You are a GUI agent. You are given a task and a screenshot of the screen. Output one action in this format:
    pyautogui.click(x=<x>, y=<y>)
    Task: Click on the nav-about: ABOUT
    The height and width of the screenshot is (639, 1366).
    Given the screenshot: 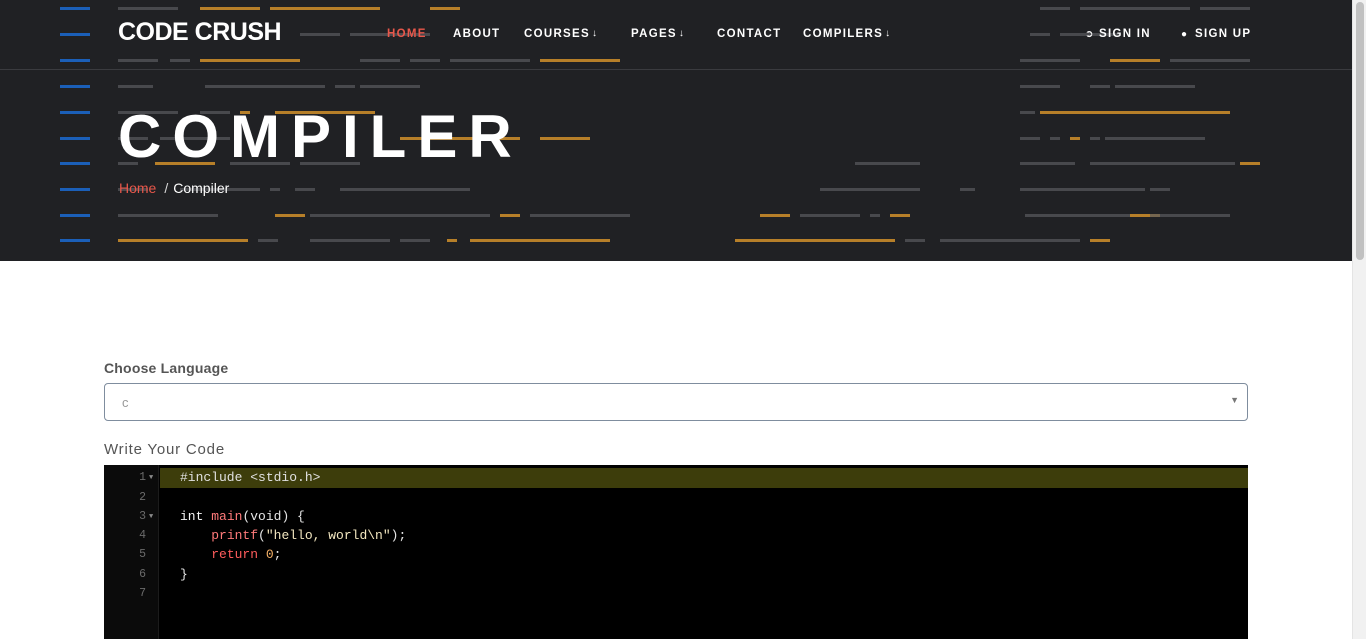 What is the action you would take?
    pyautogui.click(x=476, y=34)
    